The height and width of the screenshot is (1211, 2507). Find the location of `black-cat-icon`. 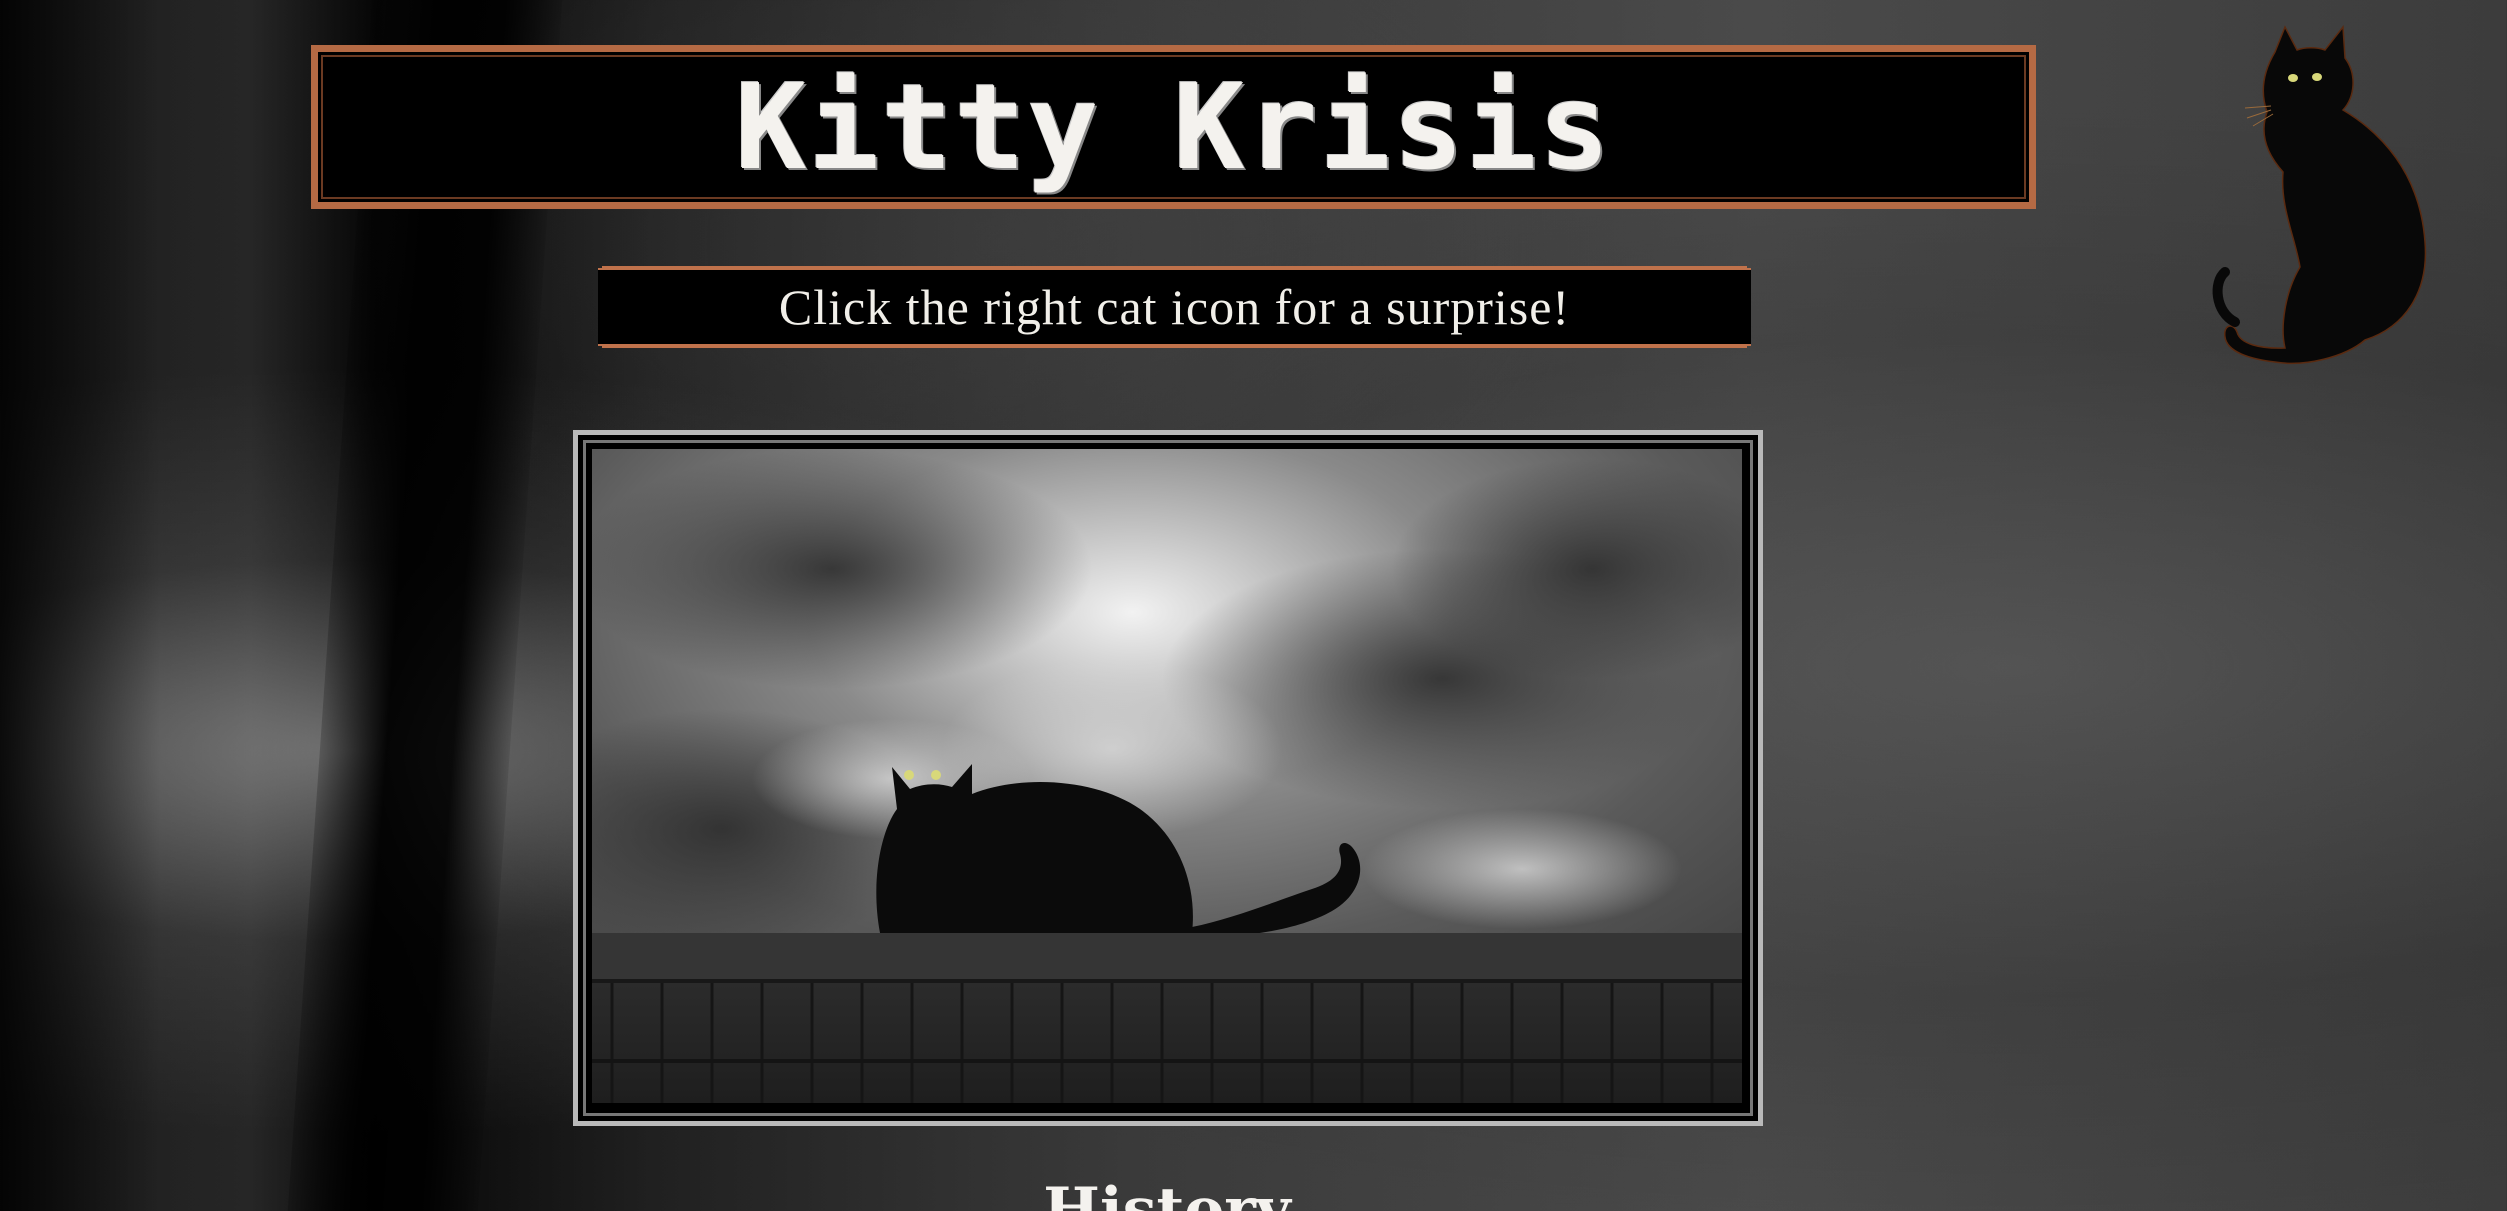

black-cat-icon is located at coordinates (2325, 202).